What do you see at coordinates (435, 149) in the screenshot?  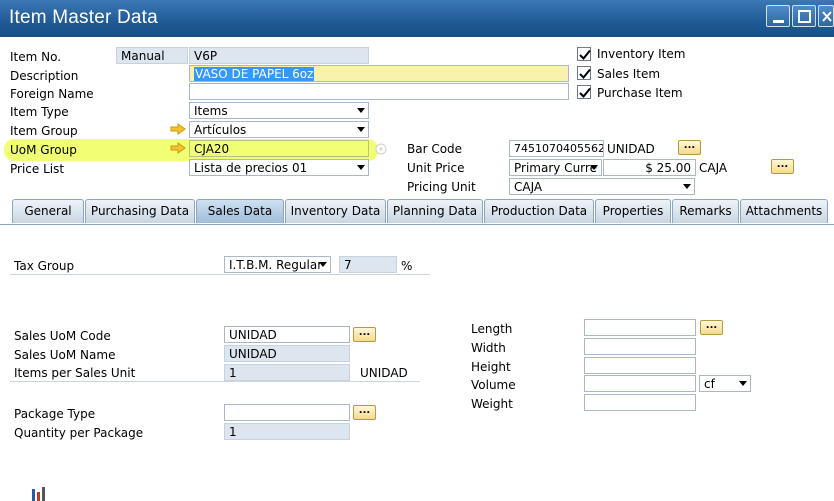 I see `bar-code-label: Bar Code` at bounding box center [435, 149].